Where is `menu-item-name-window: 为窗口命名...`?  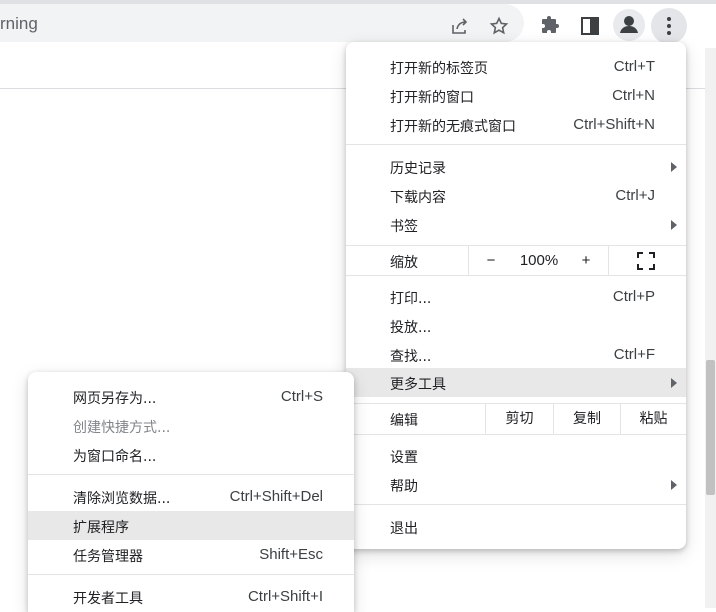
menu-item-name-window: 为窗口命名... is located at coordinates (191, 454).